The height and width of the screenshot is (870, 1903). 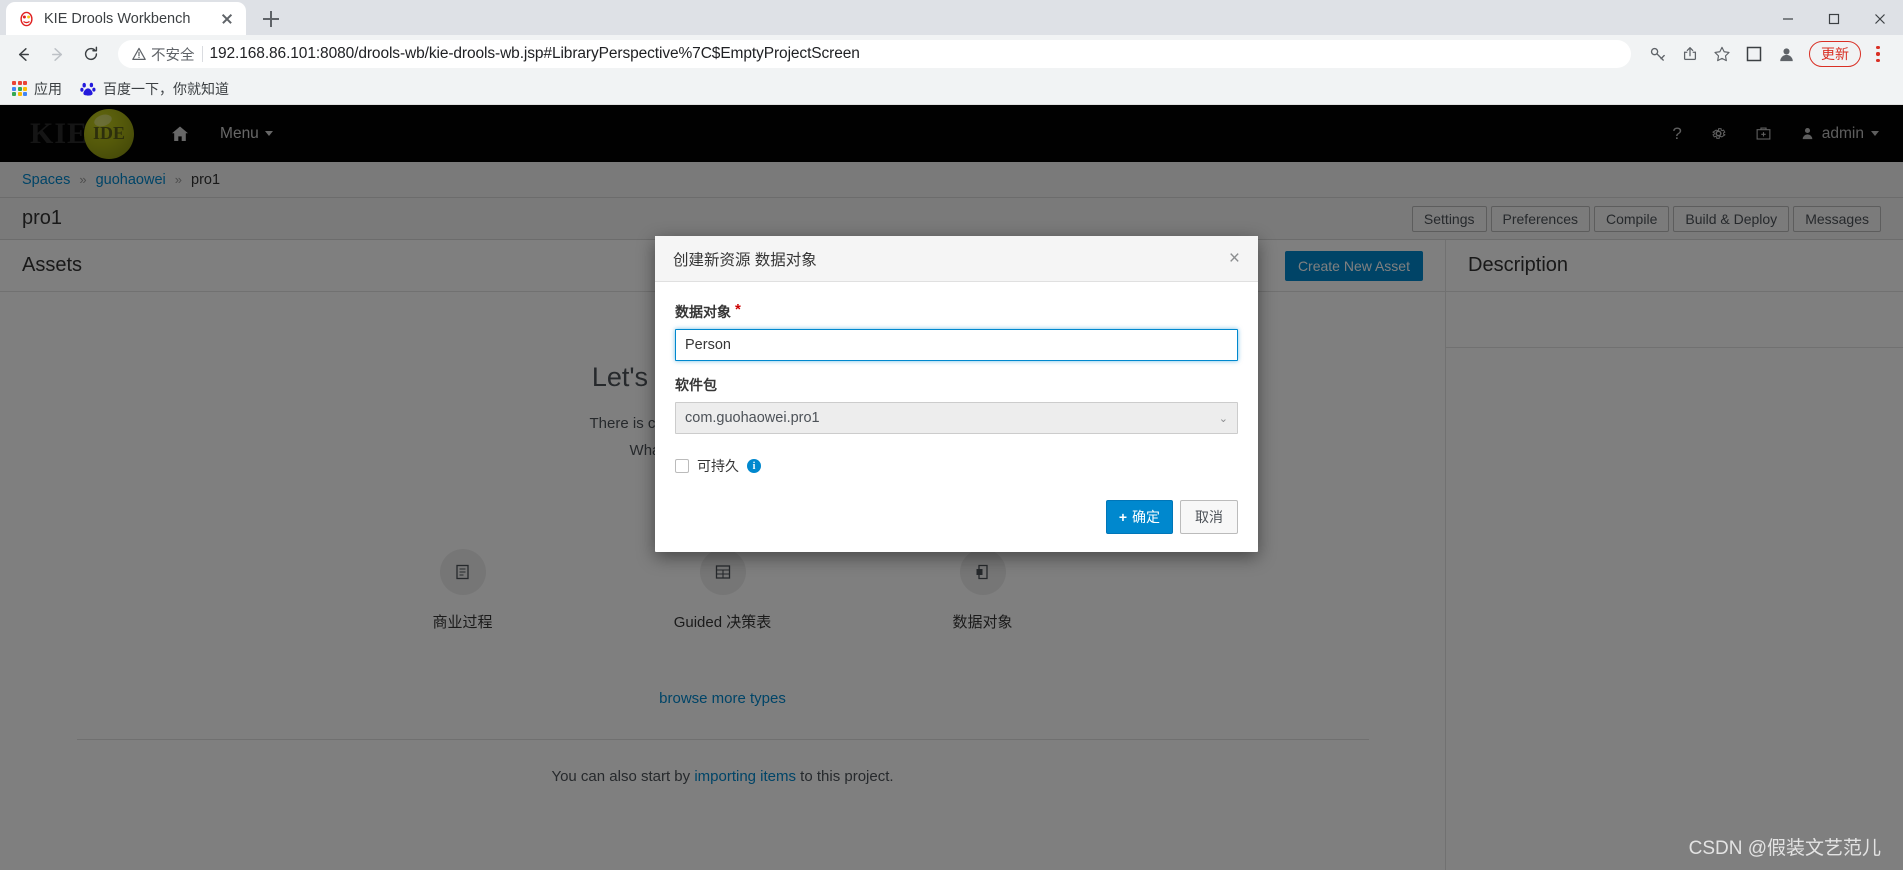 I want to click on browser-tab-strip: KIE Drools Workbench, so click(x=951, y=17).